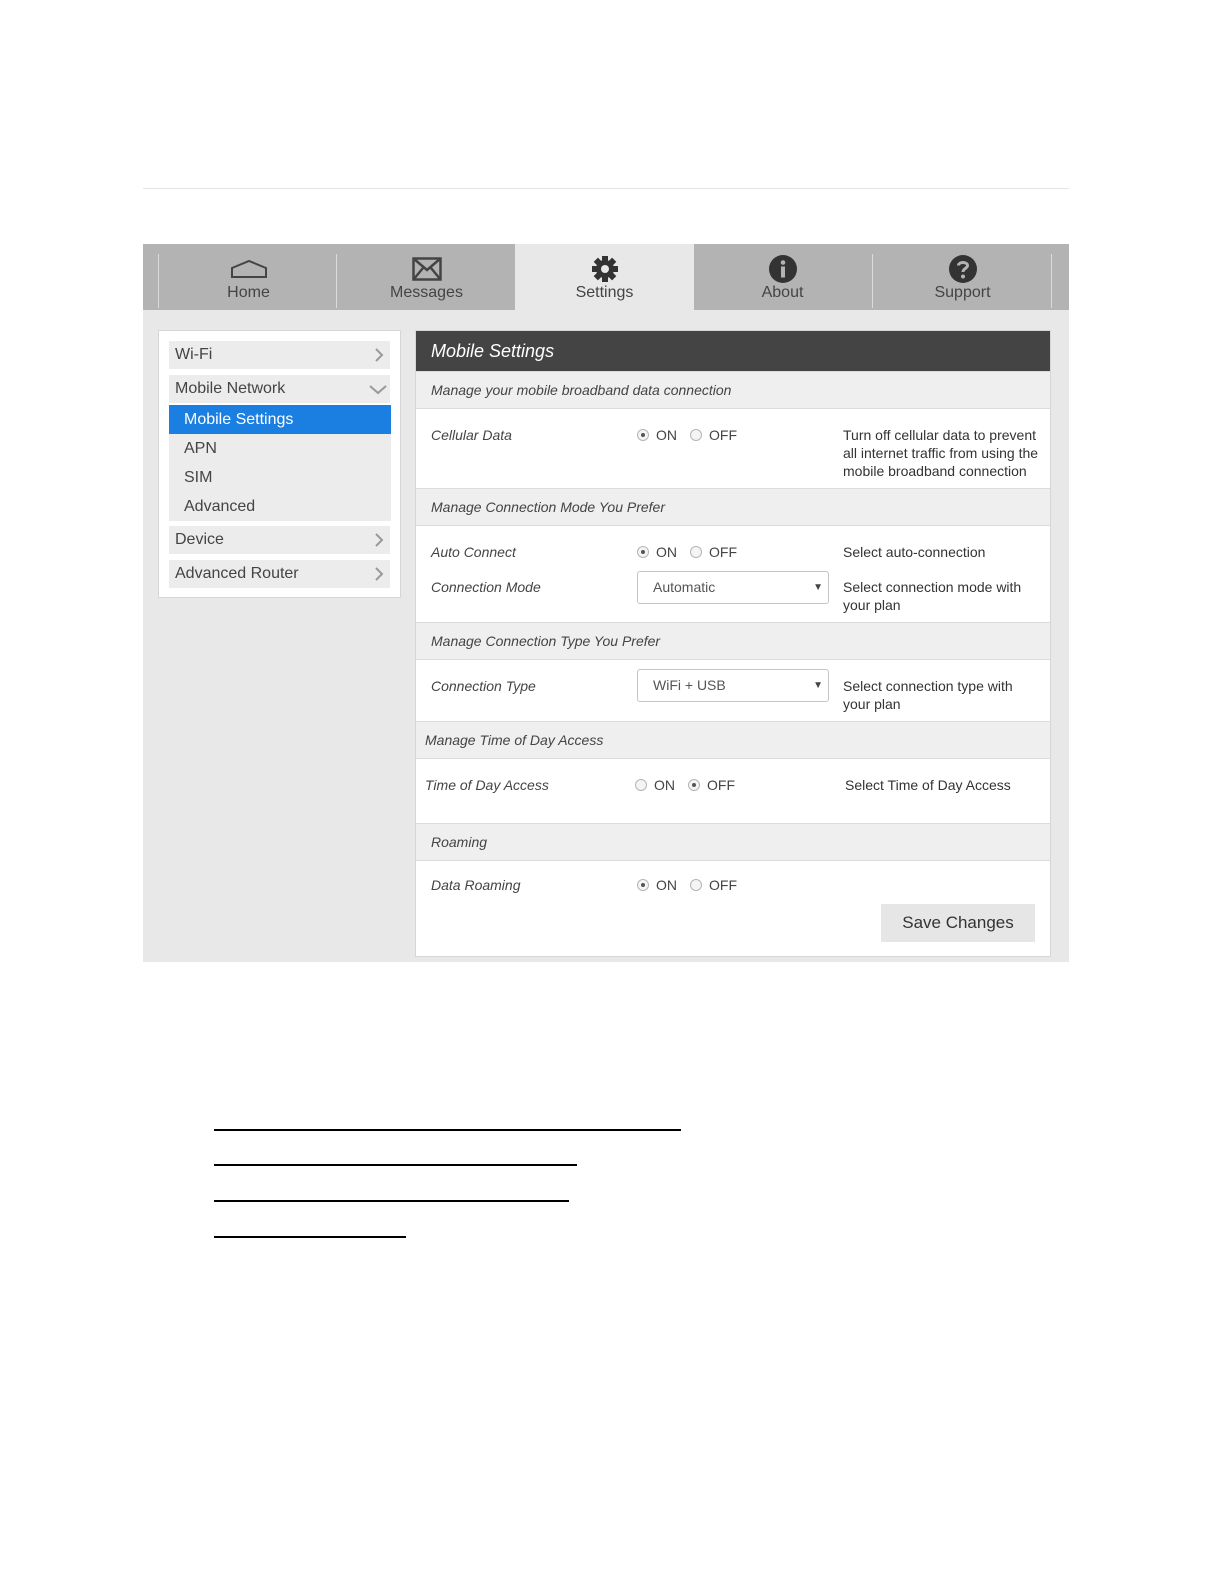 The height and width of the screenshot is (1584, 1224). What do you see at coordinates (962, 269) in the screenshot?
I see `question-icon` at bounding box center [962, 269].